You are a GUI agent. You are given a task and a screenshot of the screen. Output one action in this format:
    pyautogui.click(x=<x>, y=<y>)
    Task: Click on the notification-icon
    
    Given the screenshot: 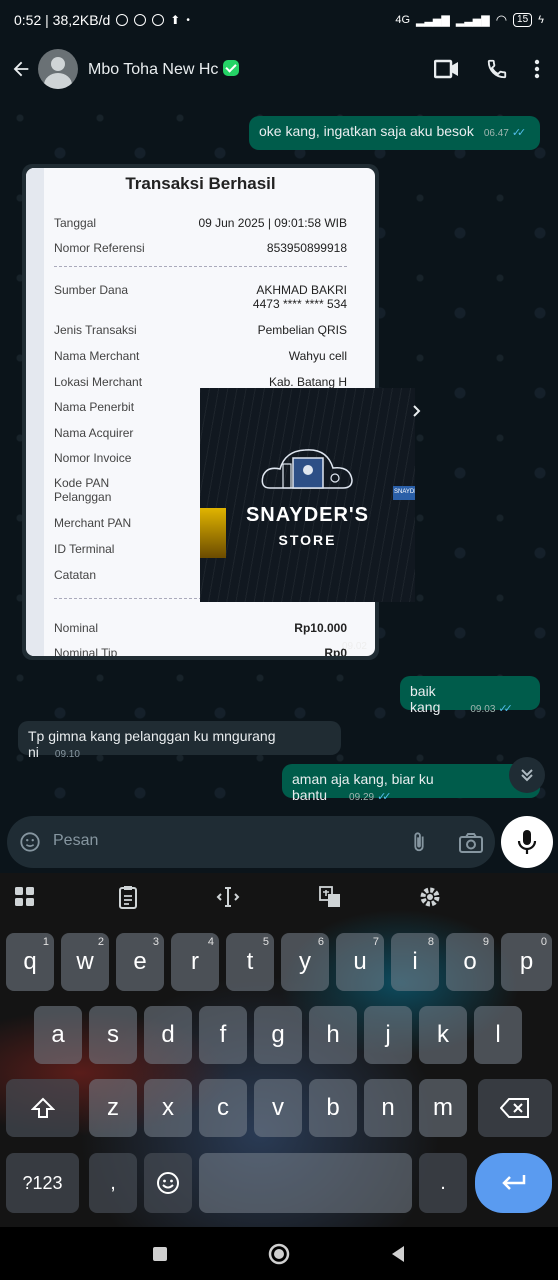 What is the action you would take?
    pyautogui.click(x=140, y=20)
    